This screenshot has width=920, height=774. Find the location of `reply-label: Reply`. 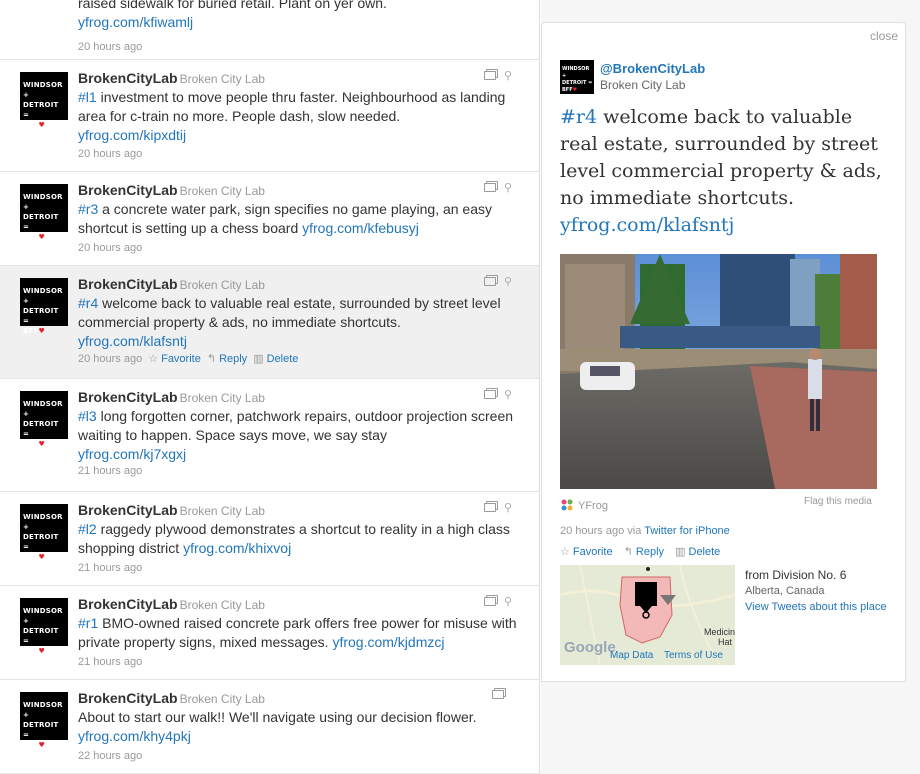

reply-label: Reply is located at coordinates (650, 552).